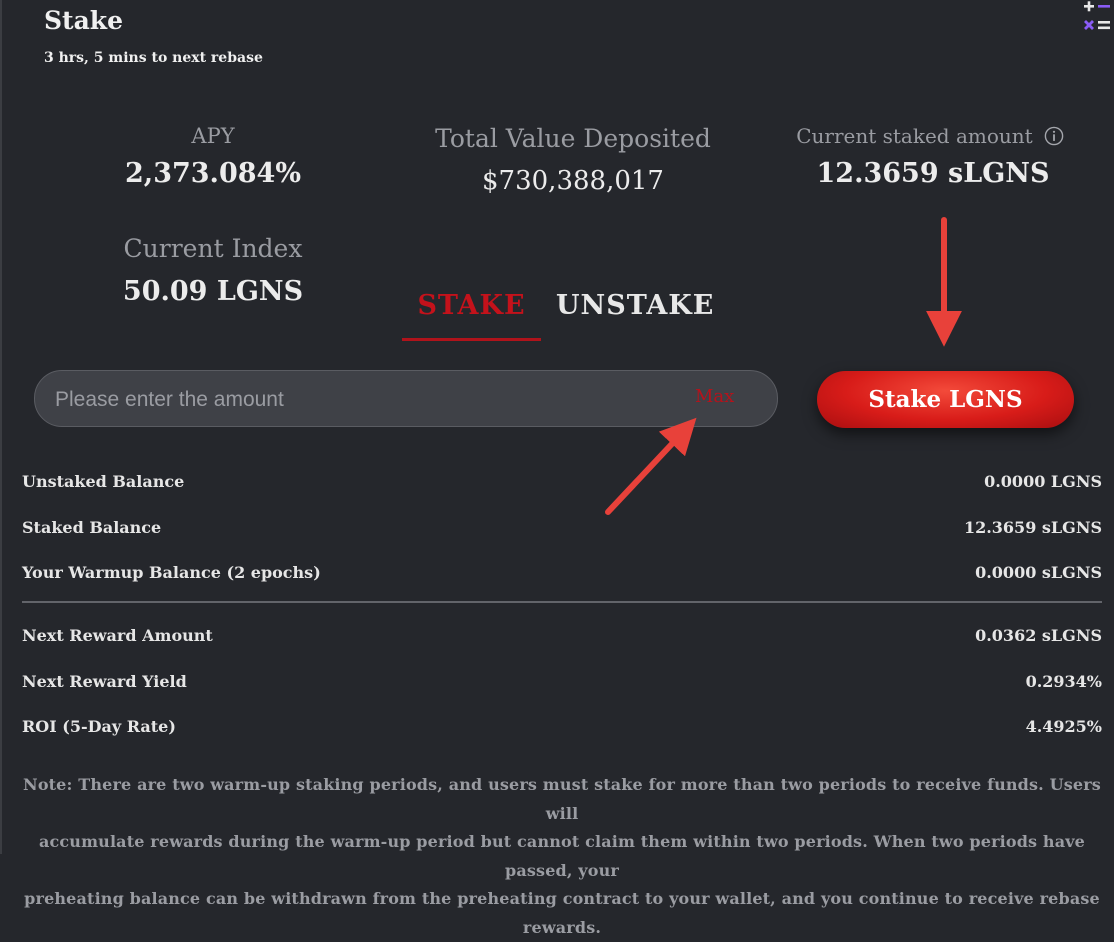 This screenshot has width=1114, height=942. Describe the element at coordinates (634, 305) in the screenshot. I see `tab-unstake: UNSTAKE` at that location.